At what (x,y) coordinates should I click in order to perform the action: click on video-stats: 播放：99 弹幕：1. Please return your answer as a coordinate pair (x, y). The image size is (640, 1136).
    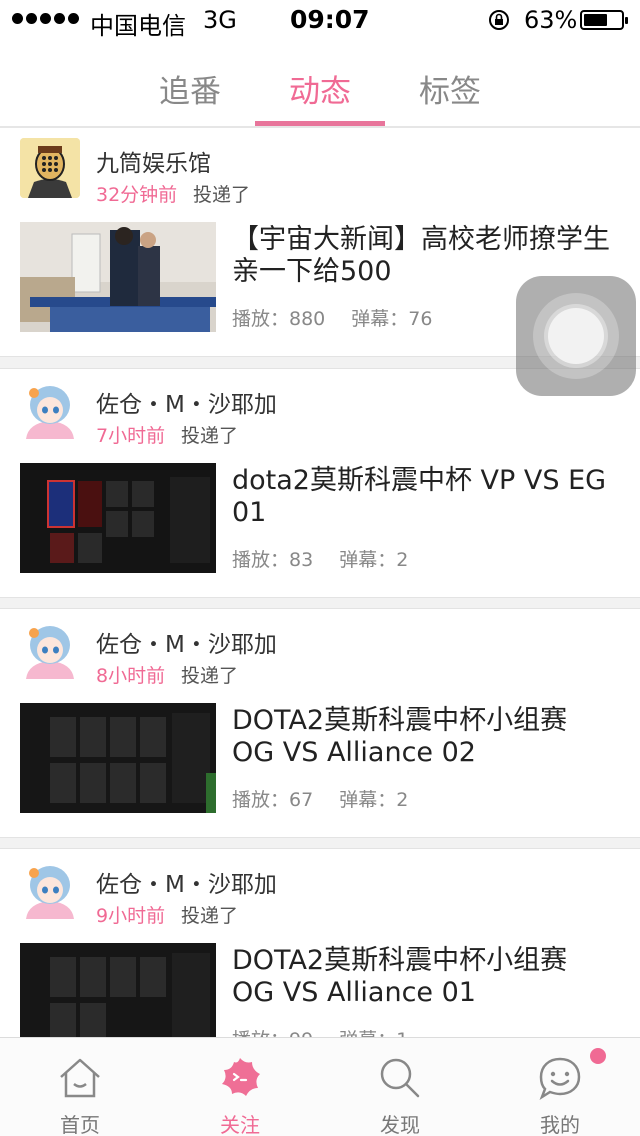
    Looking at the image, I should click on (333, 1031).